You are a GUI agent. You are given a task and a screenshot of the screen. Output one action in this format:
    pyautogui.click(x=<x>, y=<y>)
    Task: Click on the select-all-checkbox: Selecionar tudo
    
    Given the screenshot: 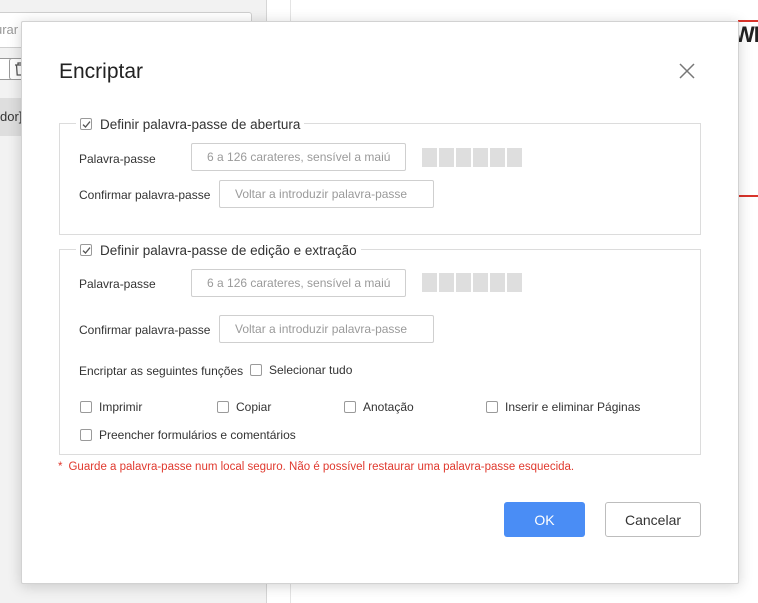 What is the action you would take?
    pyautogui.click(x=301, y=370)
    